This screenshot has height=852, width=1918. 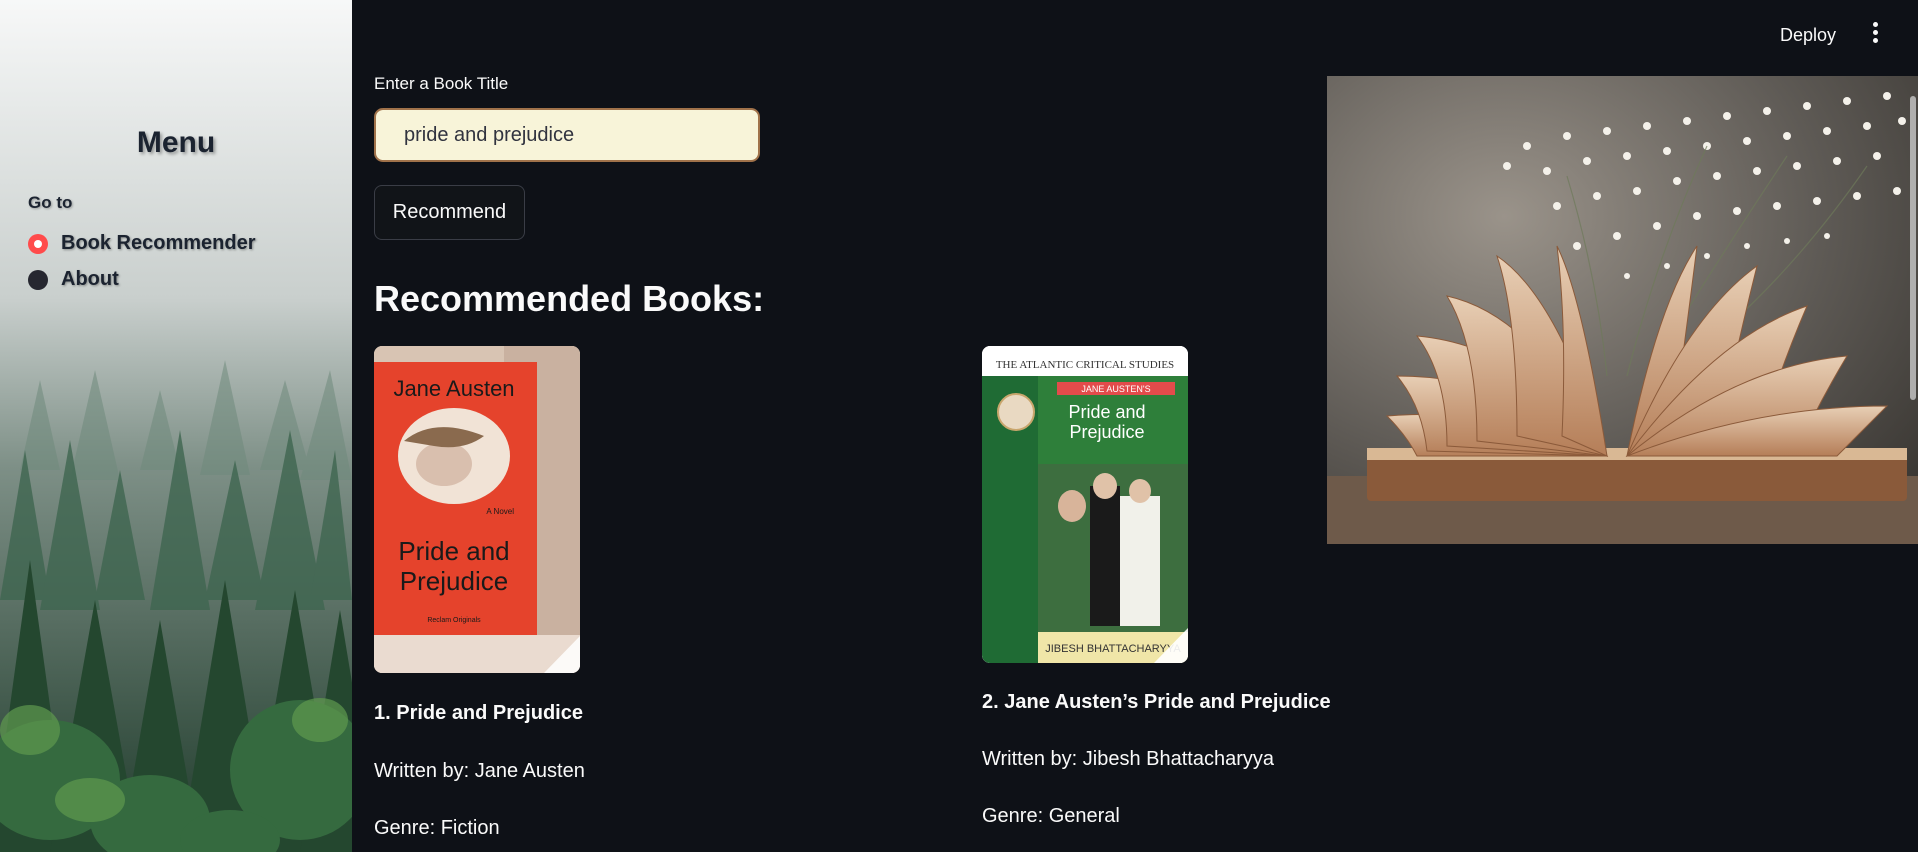 I want to click on kebab-menu-icon, so click(x=1875, y=35).